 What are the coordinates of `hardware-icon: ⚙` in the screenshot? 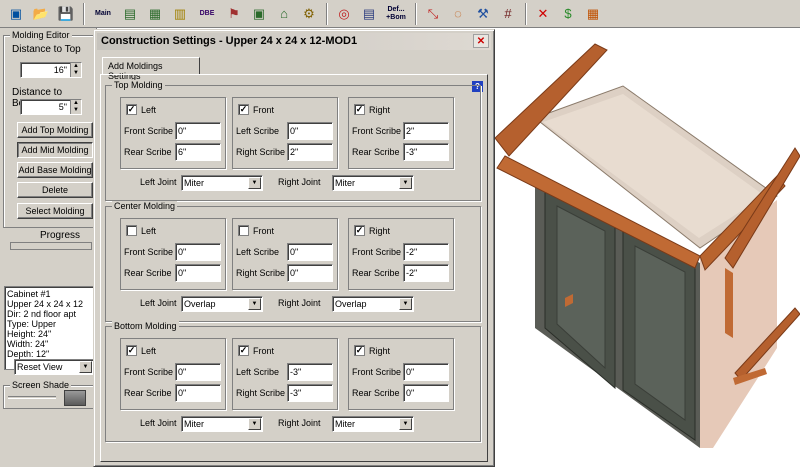 It's located at (309, 14).